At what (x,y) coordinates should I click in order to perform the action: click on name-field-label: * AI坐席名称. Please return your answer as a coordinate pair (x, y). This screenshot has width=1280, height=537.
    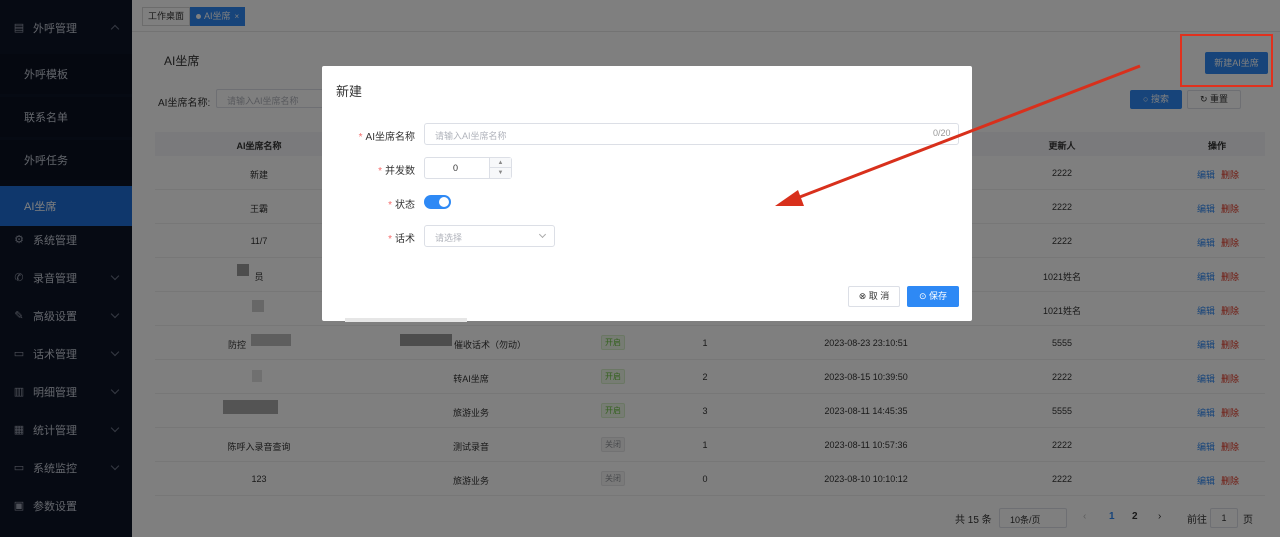
    Looking at the image, I should click on (386, 137).